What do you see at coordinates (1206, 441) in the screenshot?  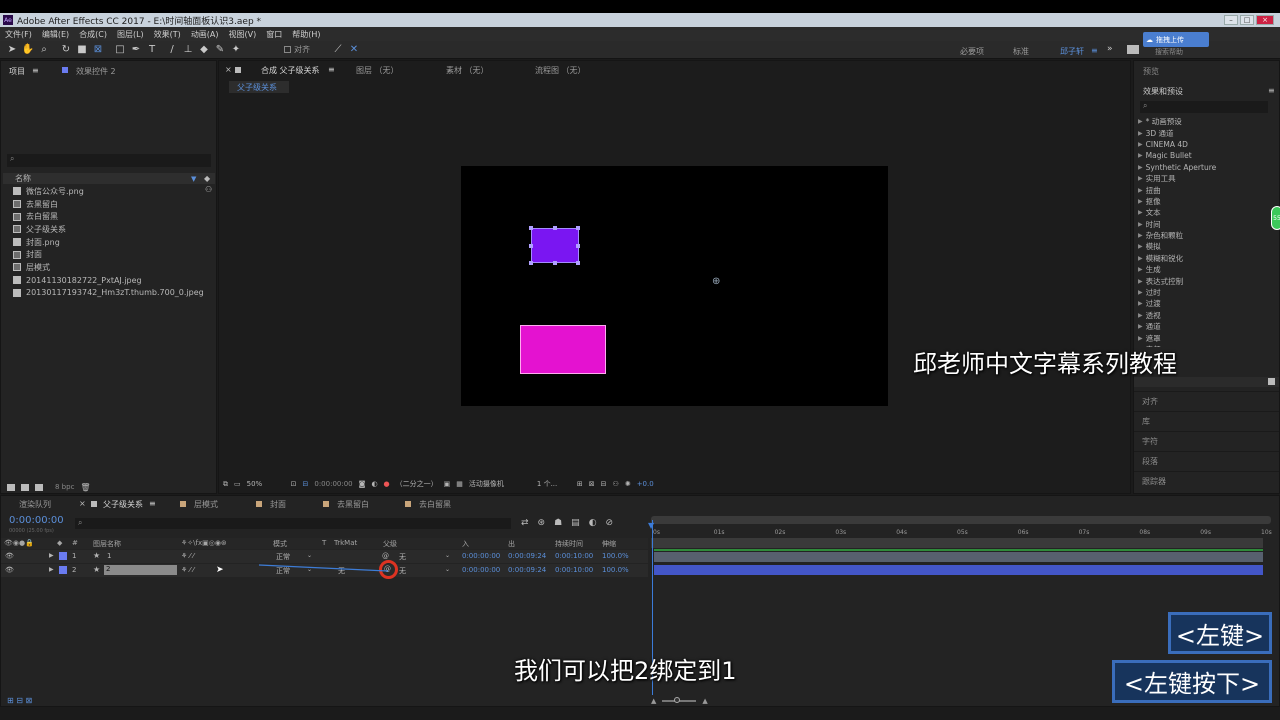 I see `collapsed-panel-item: 字符` at bounding box center [1206, 441].